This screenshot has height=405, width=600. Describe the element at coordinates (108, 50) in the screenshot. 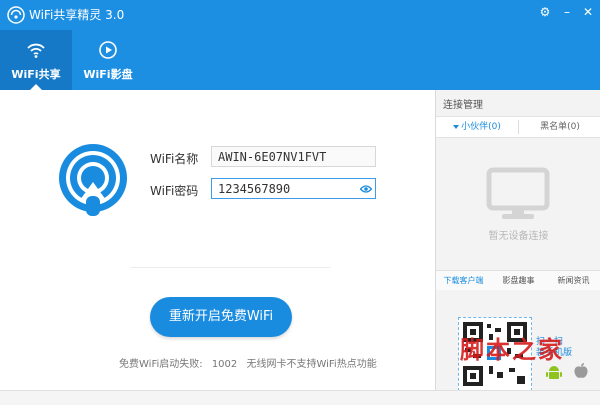

I see `play-icon` at that location.